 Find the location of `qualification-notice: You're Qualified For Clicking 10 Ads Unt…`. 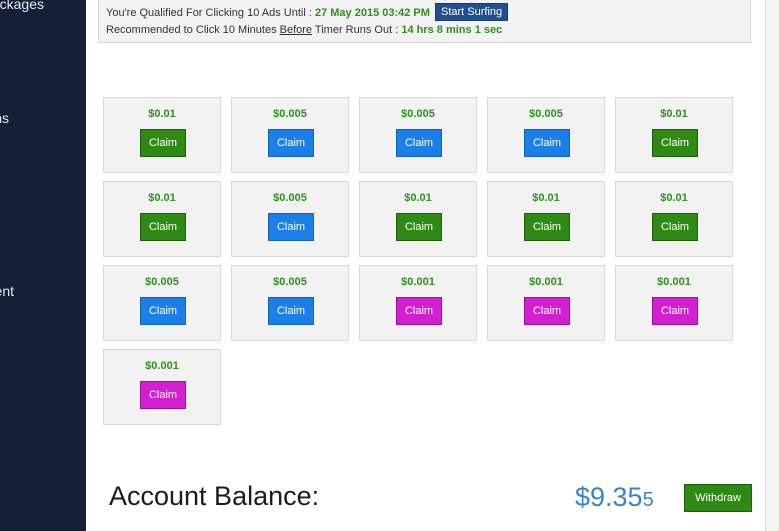

qualification-notice: You're Qualified For Clicking 10 Ads Unt… is located at coordinates (424, 21).